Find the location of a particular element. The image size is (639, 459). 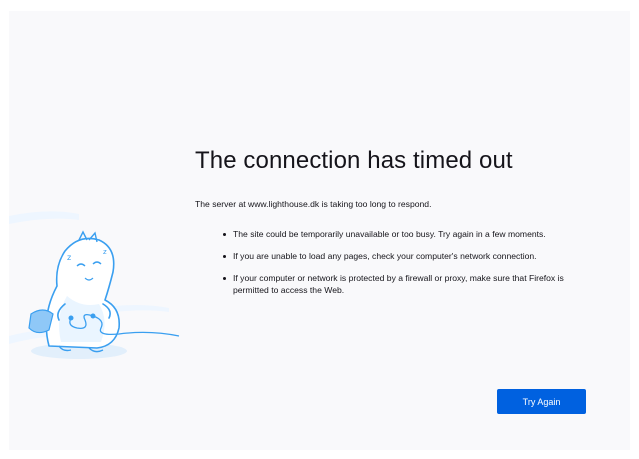

error-title: The connection has timed out is located at coordinates (354, 160).